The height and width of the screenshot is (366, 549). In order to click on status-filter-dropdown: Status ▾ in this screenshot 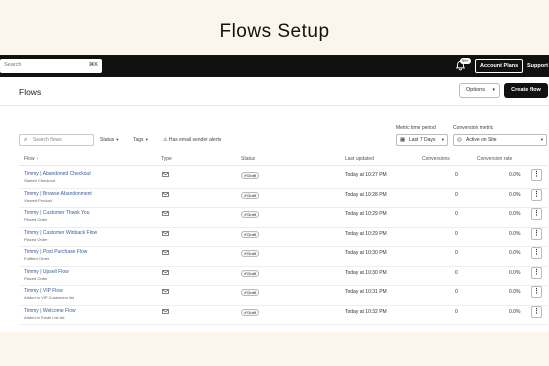, I will do `click(109, 140)`.